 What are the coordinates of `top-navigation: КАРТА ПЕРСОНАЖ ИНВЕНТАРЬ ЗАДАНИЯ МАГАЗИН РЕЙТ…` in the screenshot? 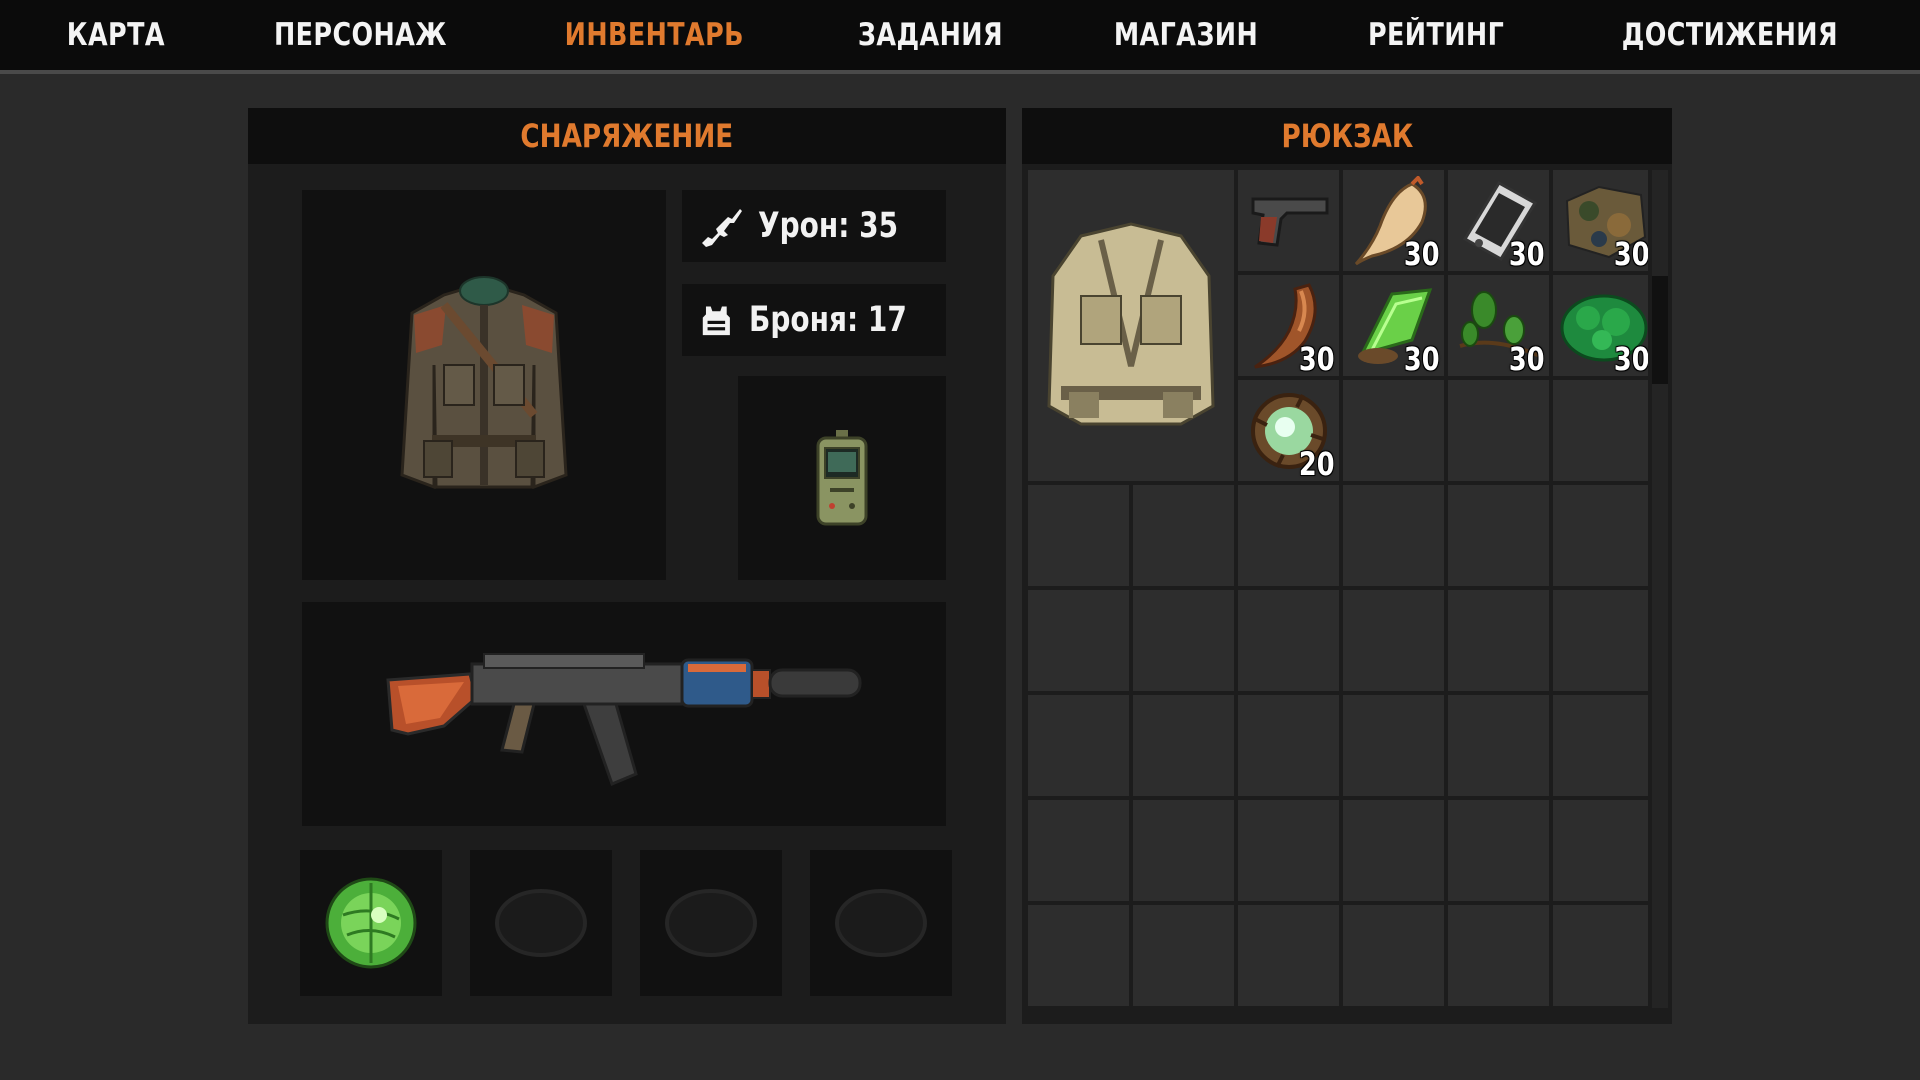 It's located at (960, 37).